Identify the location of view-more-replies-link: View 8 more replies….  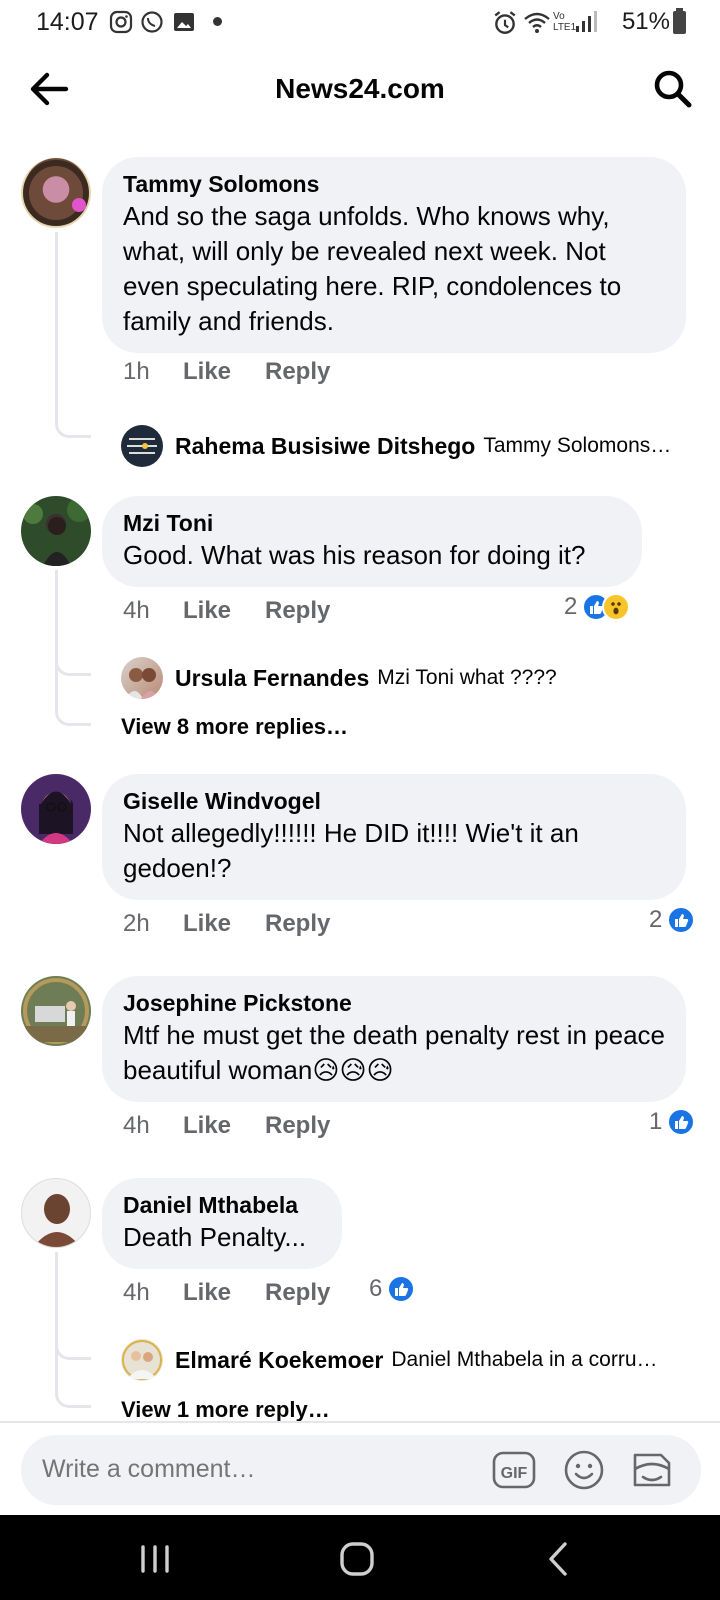
(234, 727).